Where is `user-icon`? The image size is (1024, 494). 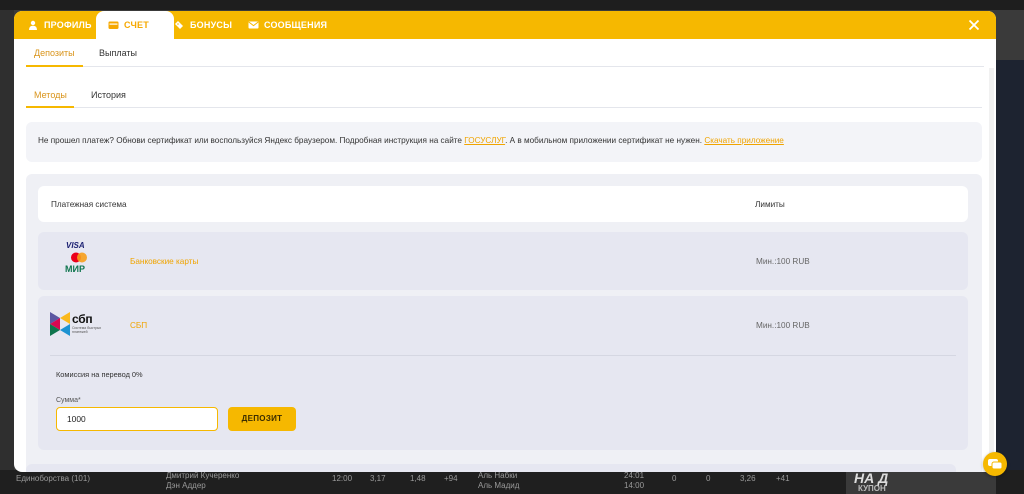
user-icon is located at coordinates (33, 25).